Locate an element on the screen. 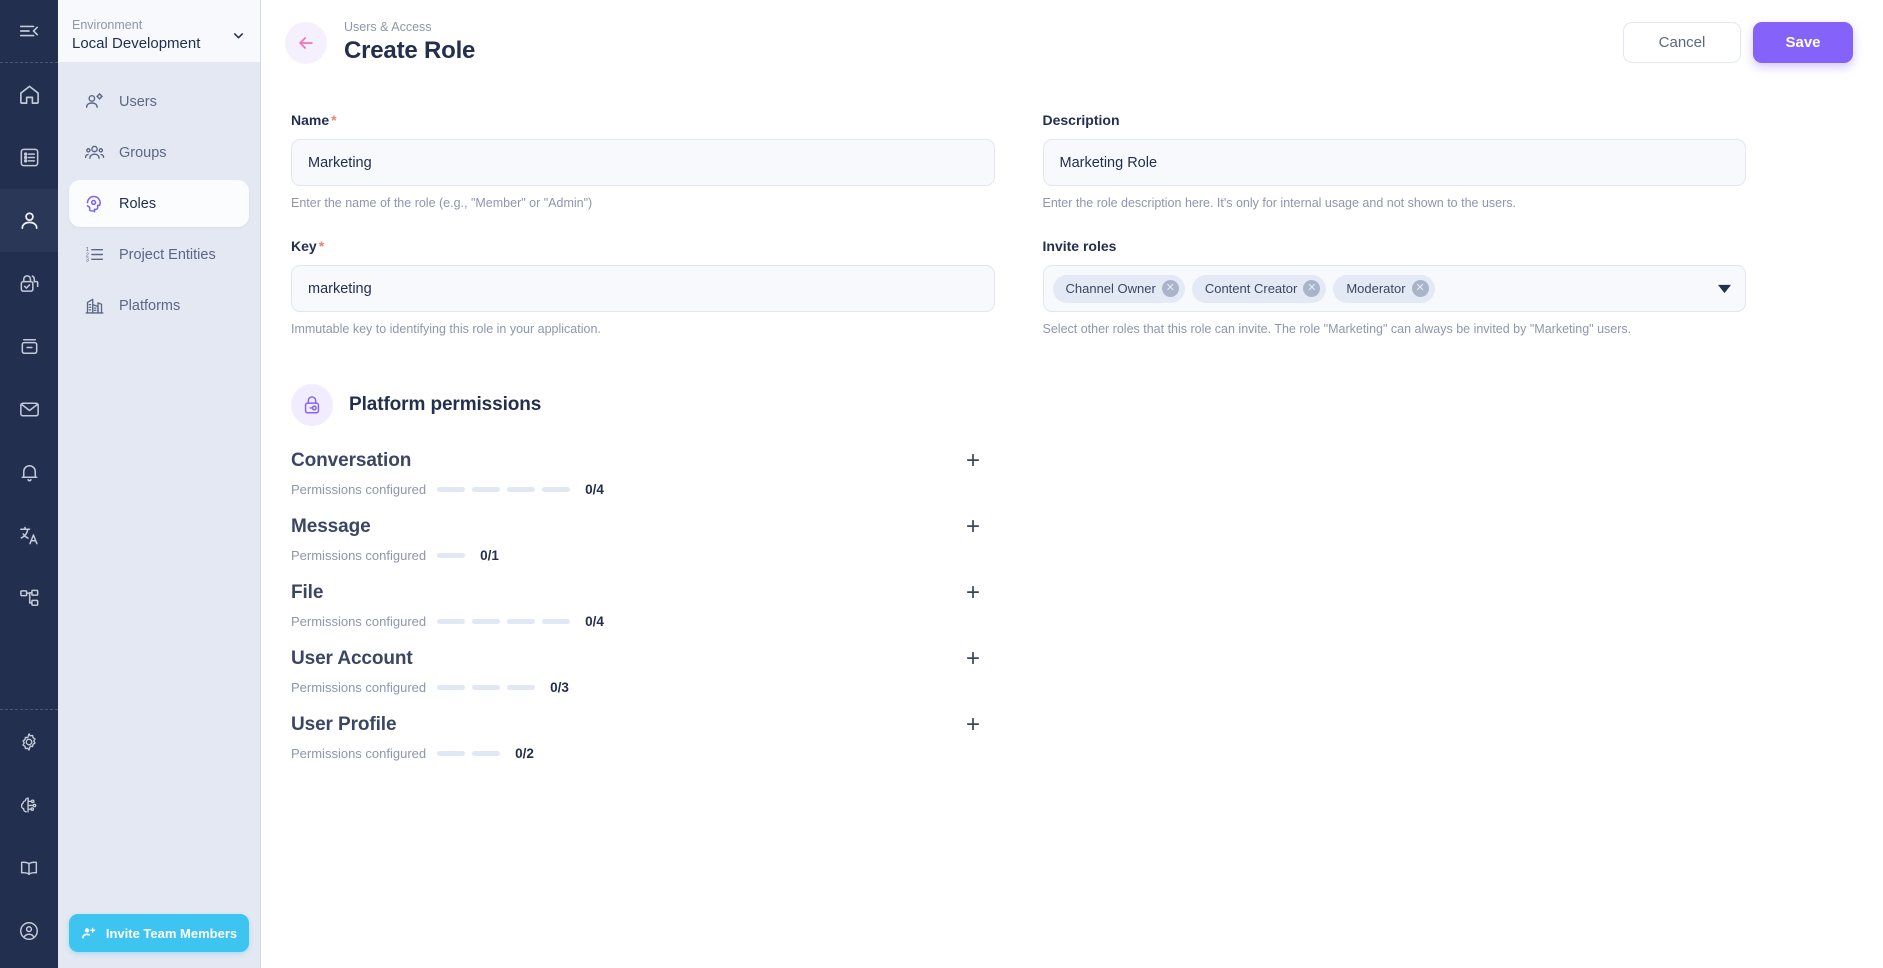  page-title-block: Users & Access Create Role is located at coordinates (409, 42).